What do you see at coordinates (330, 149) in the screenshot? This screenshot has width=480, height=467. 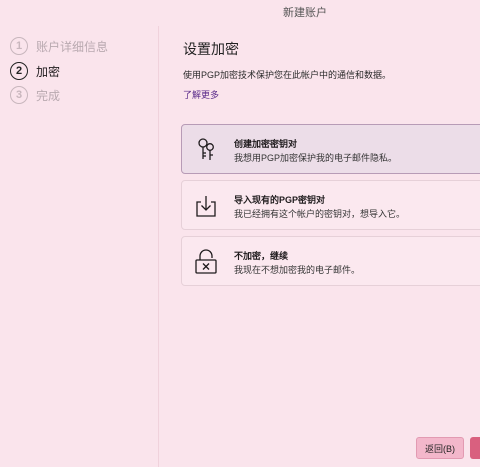 I see `option-create-keypair: 创建加密密钥对 我想用PGP加密保护我的电子邮件隐私。` at bounding box center [330, 149].